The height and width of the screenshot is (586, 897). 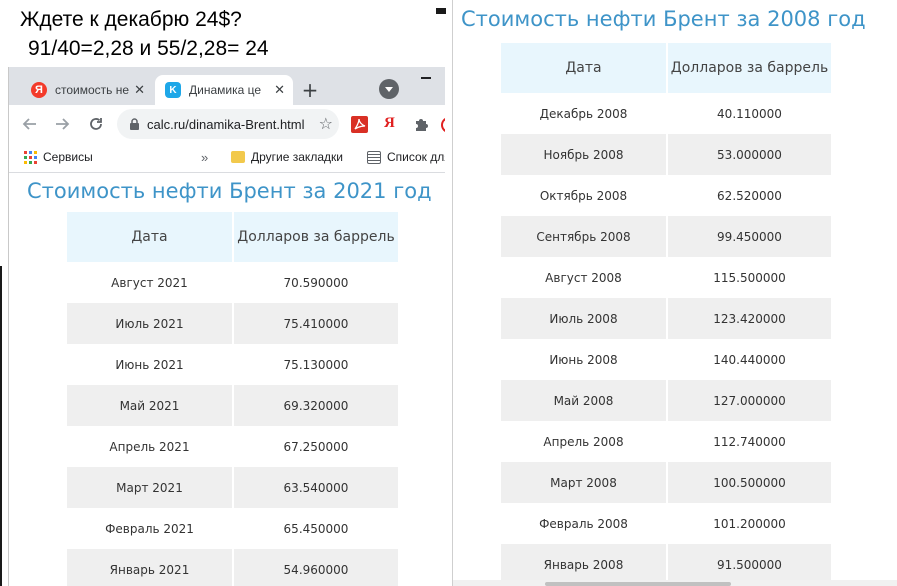 I want to click on table-row: Июнь 2008 140.440000, so click(x=666, y=359).